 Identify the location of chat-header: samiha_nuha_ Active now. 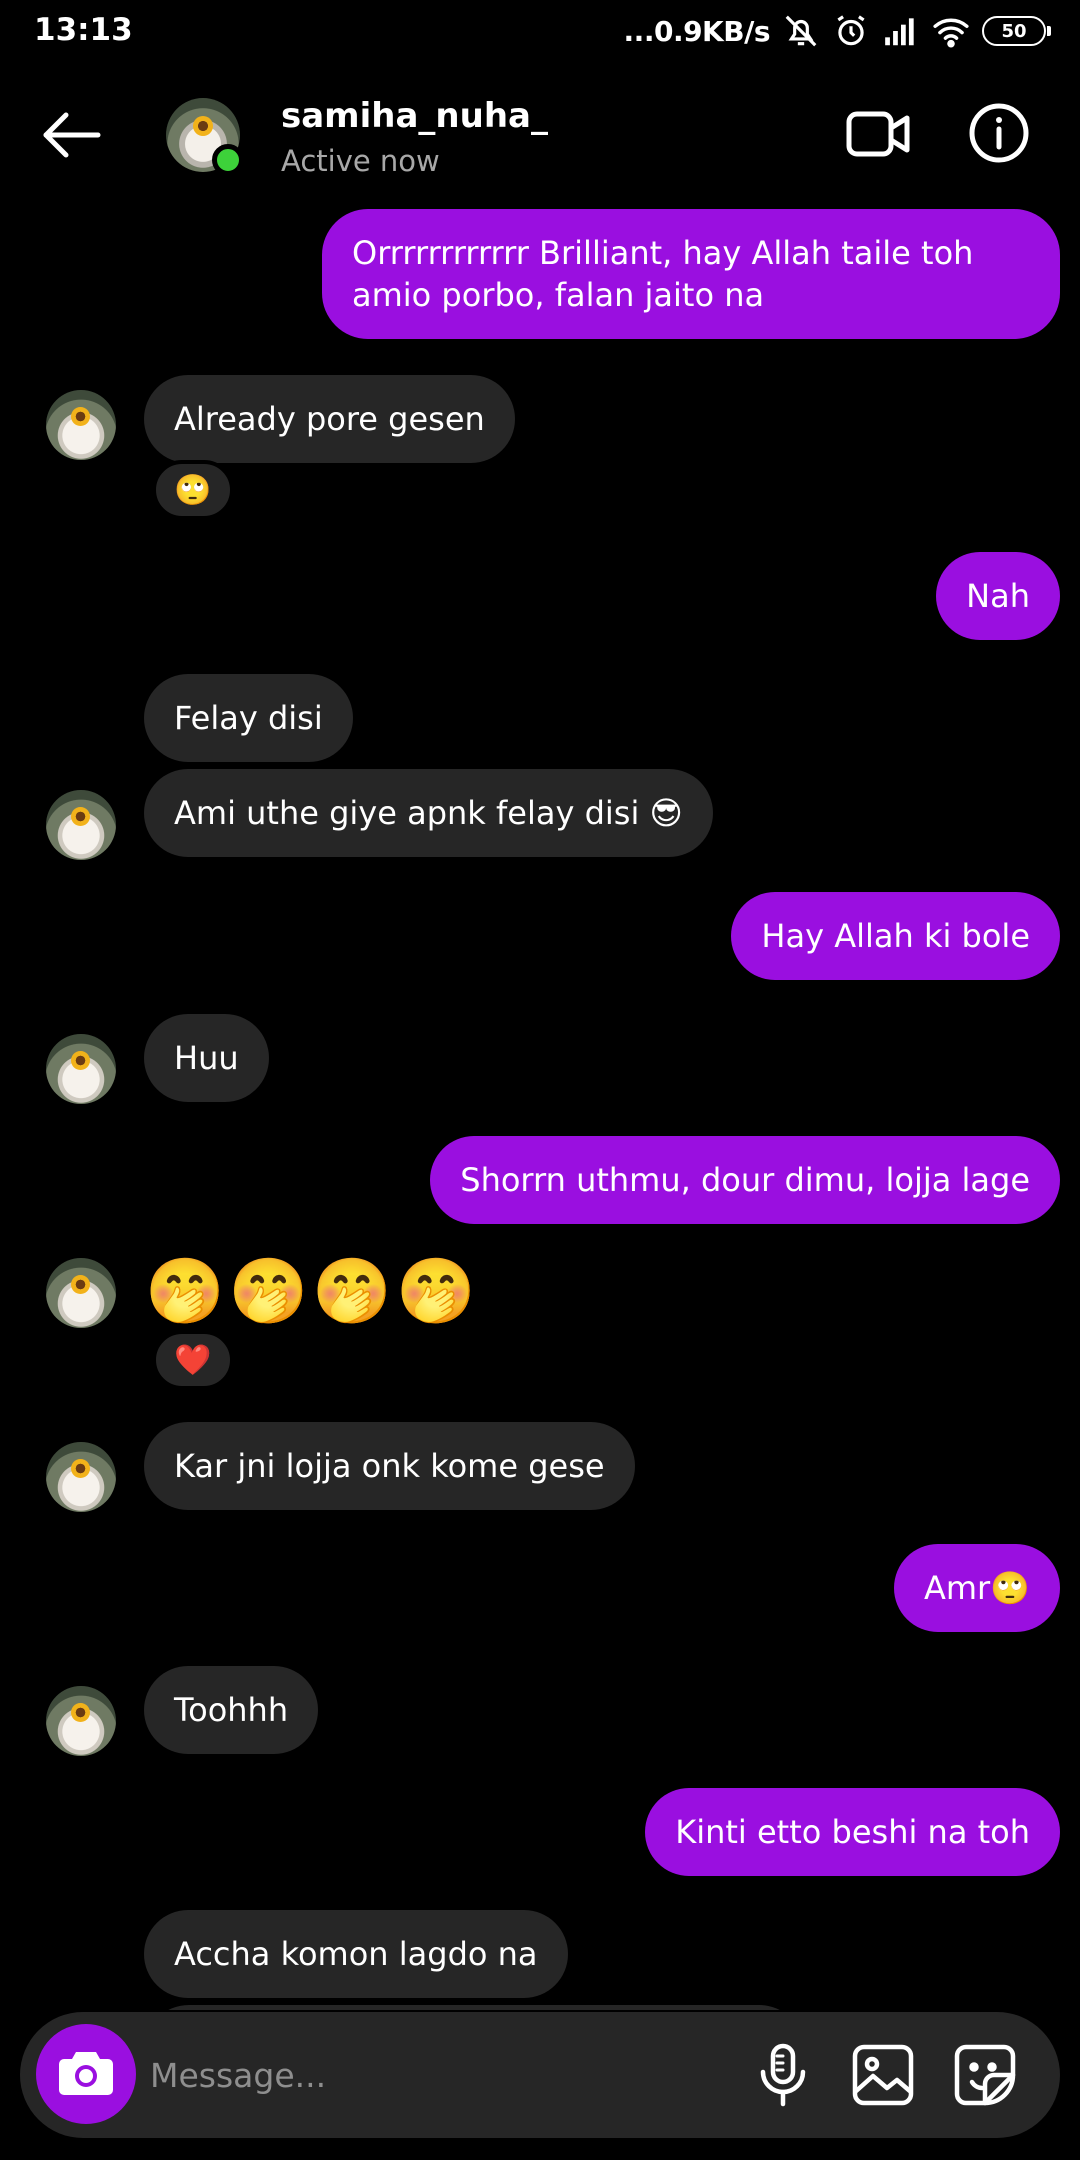
(540, 137).